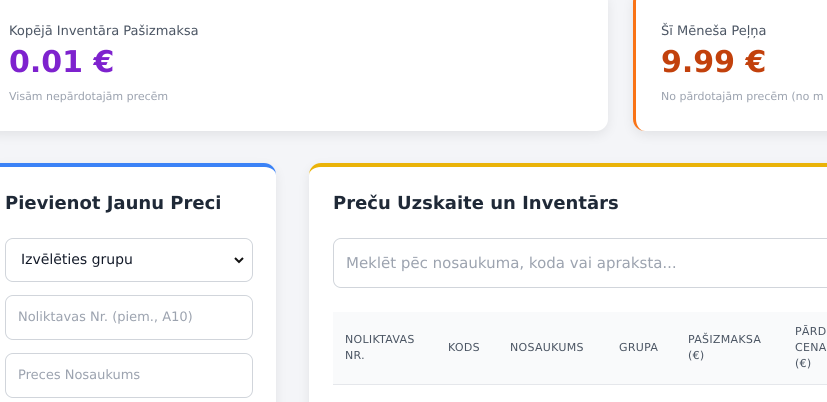 Image resolution: width=827 pixels, height=402 pixels. What do you see at coordinates (129, 260) in the screenshot?
I see `group-select: Izvēlēties grupu` at bounding box center [129, 260].